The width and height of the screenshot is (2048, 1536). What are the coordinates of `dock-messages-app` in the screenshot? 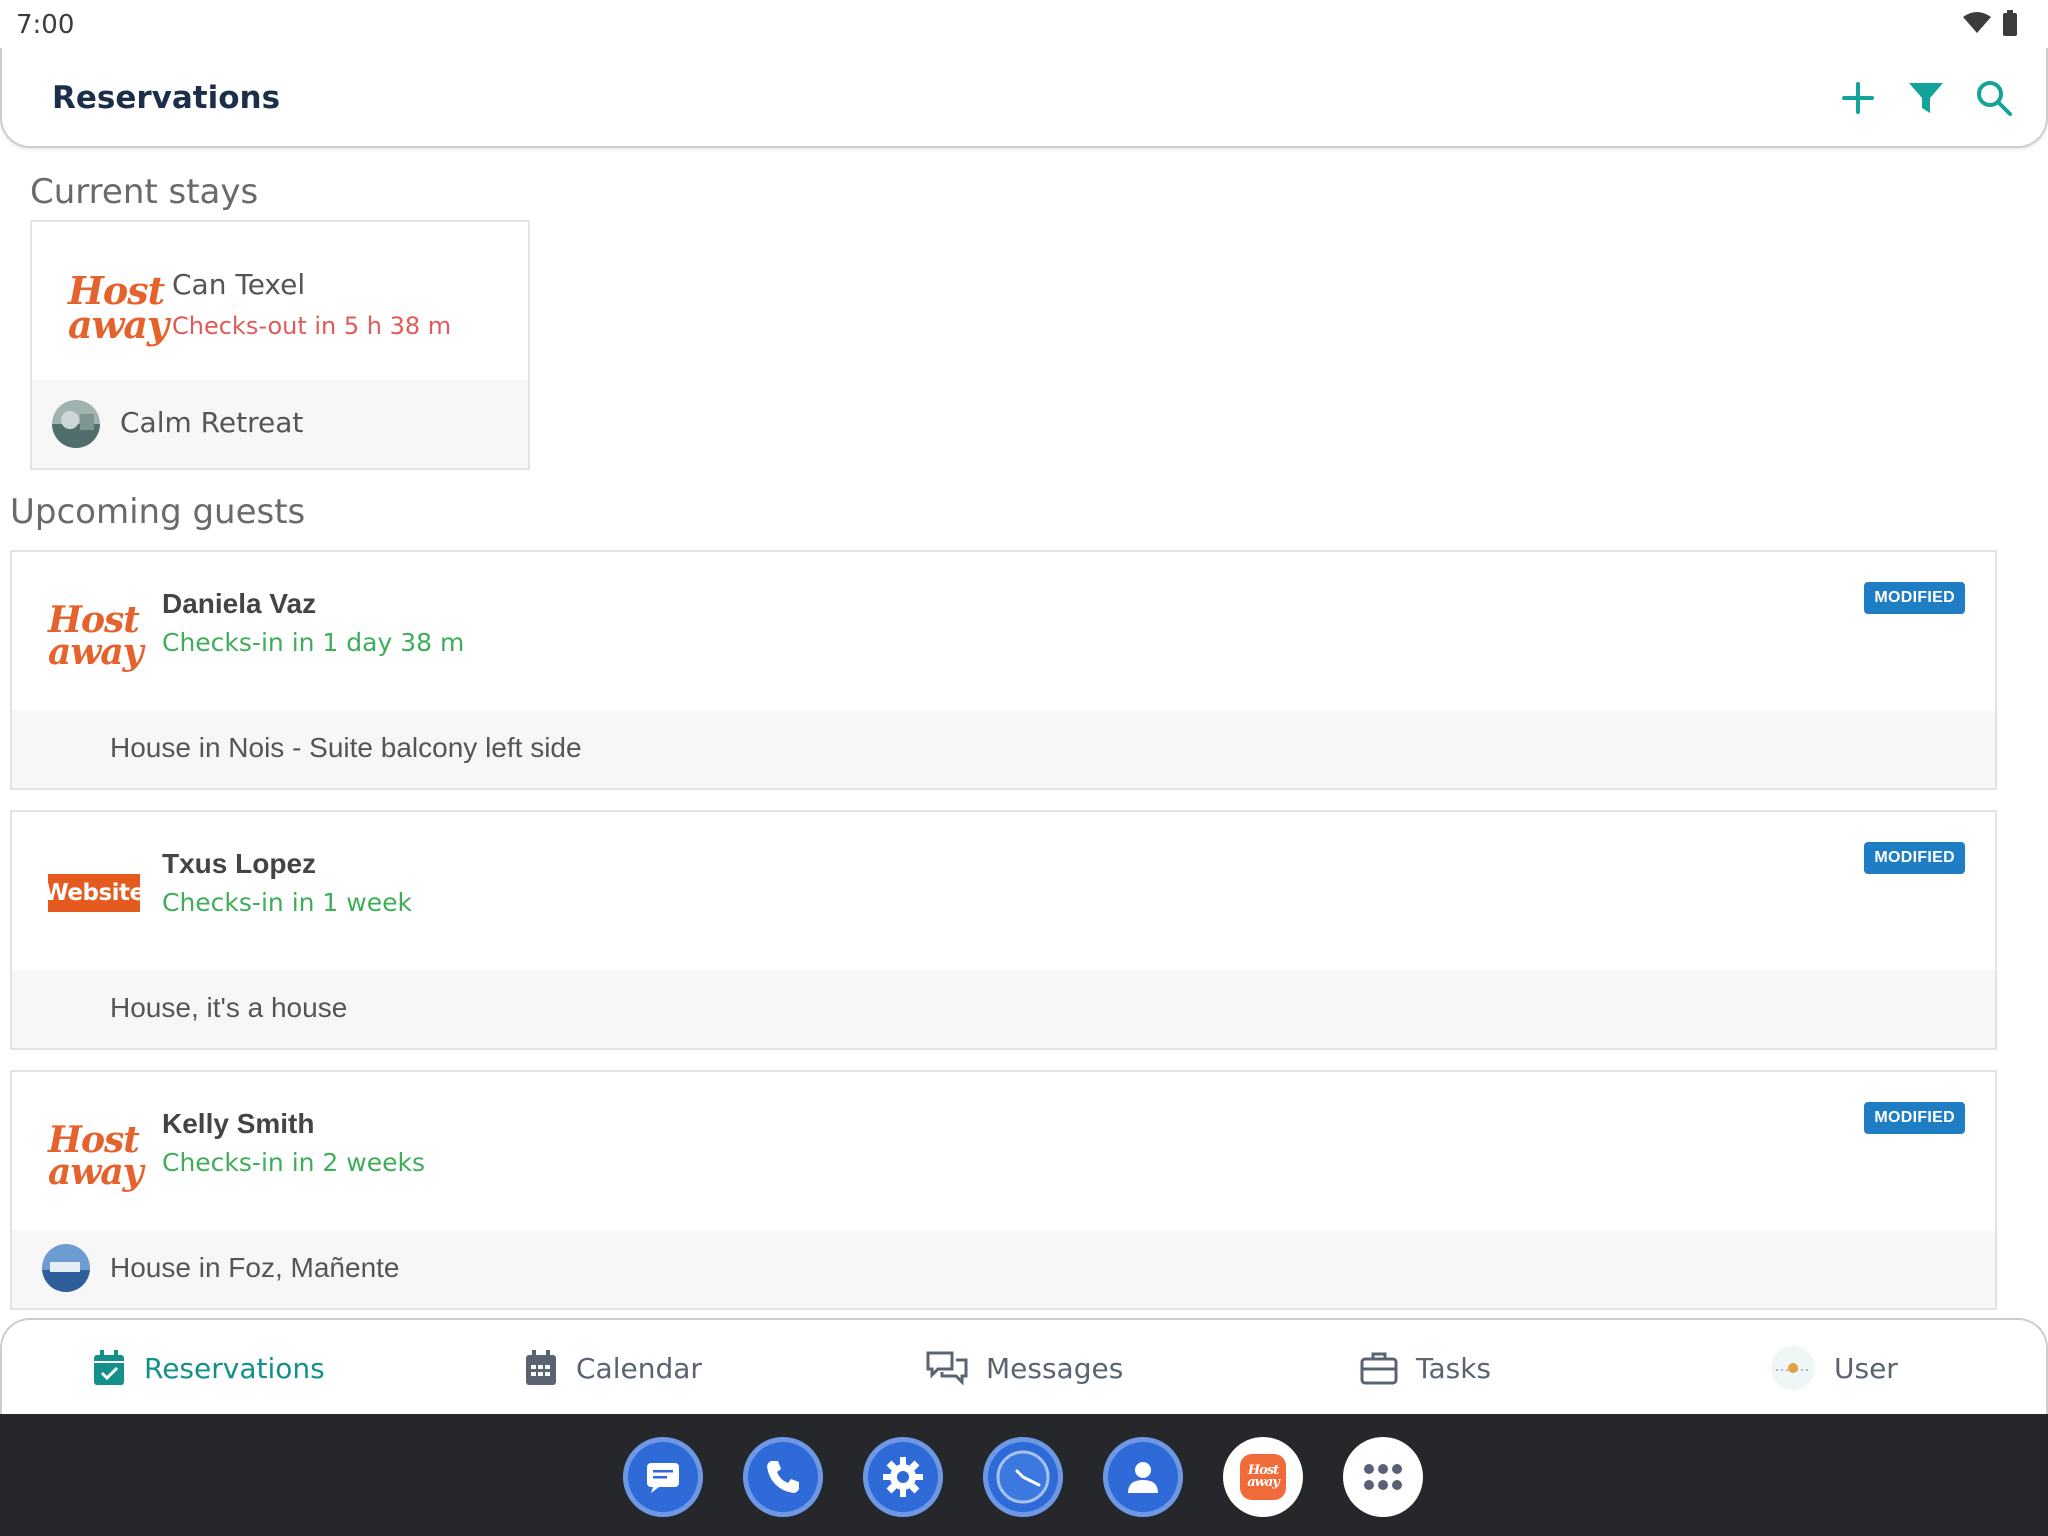 It's located at (663, 1477).